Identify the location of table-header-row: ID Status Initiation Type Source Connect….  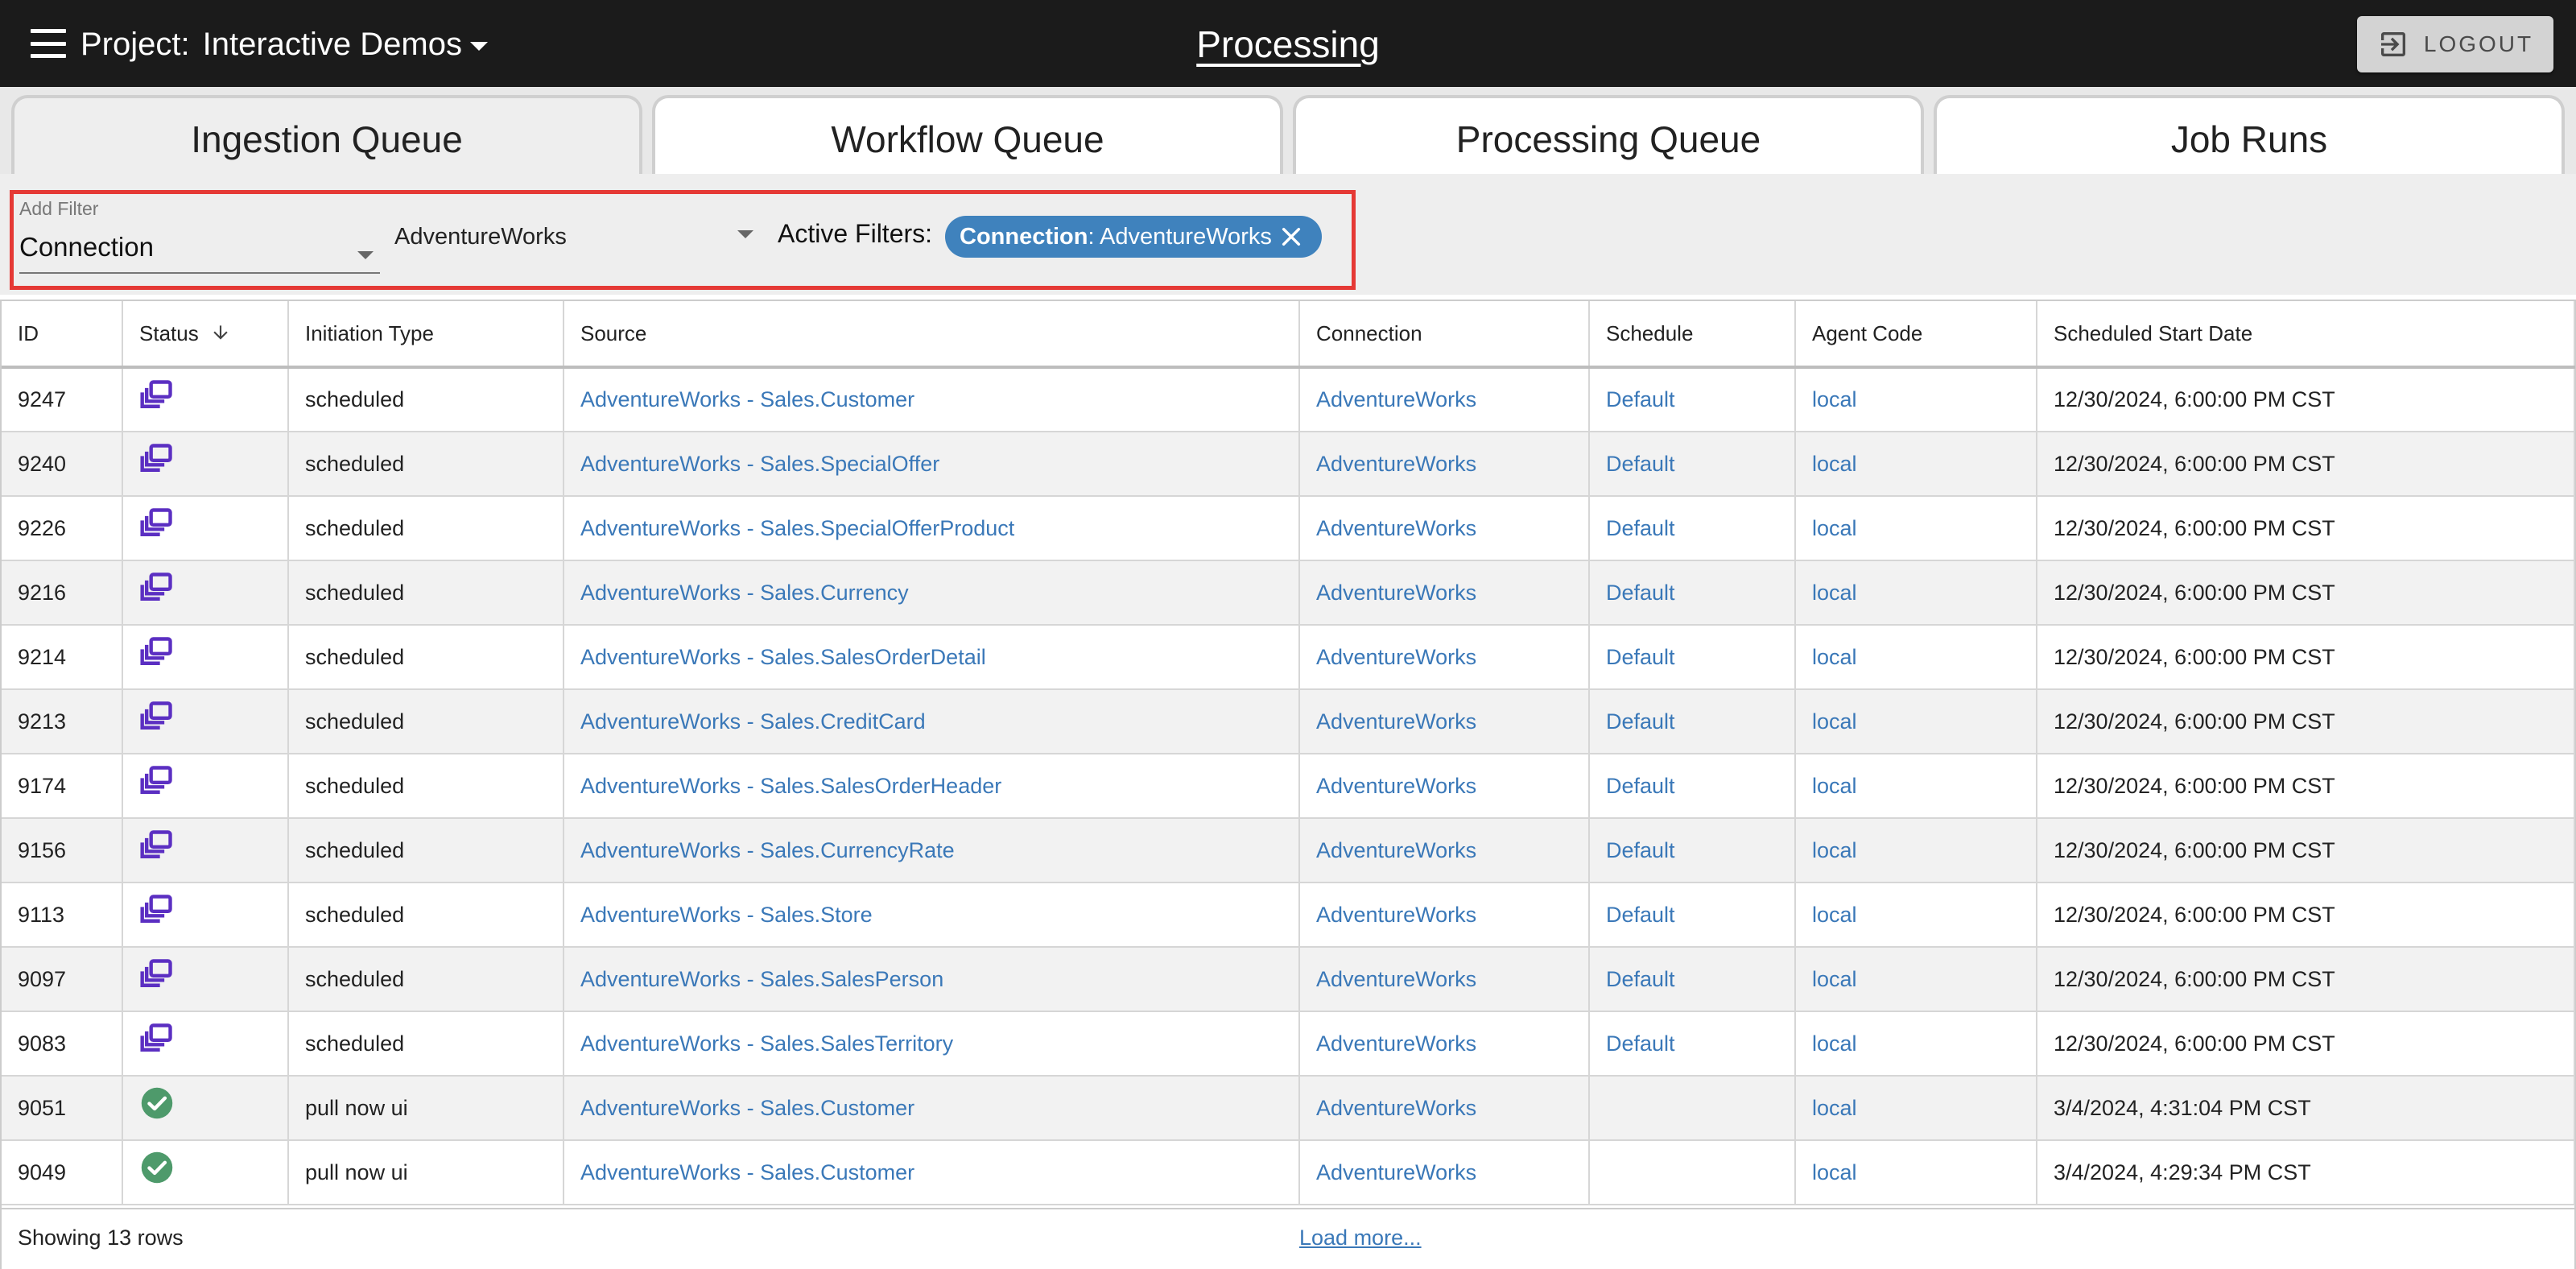
(1288, 335).